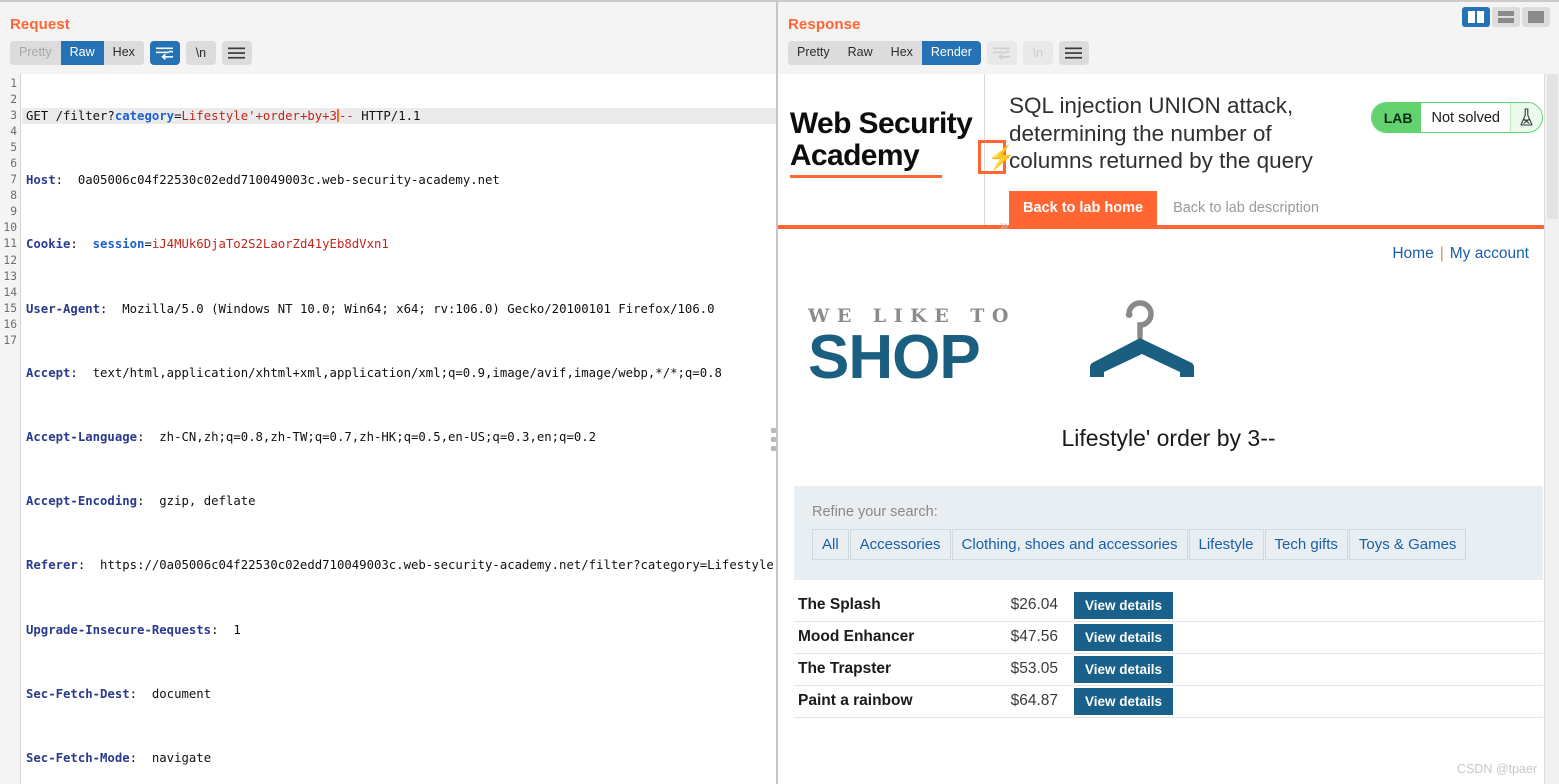  I want to click on line-number: 11, so click(10, 244).